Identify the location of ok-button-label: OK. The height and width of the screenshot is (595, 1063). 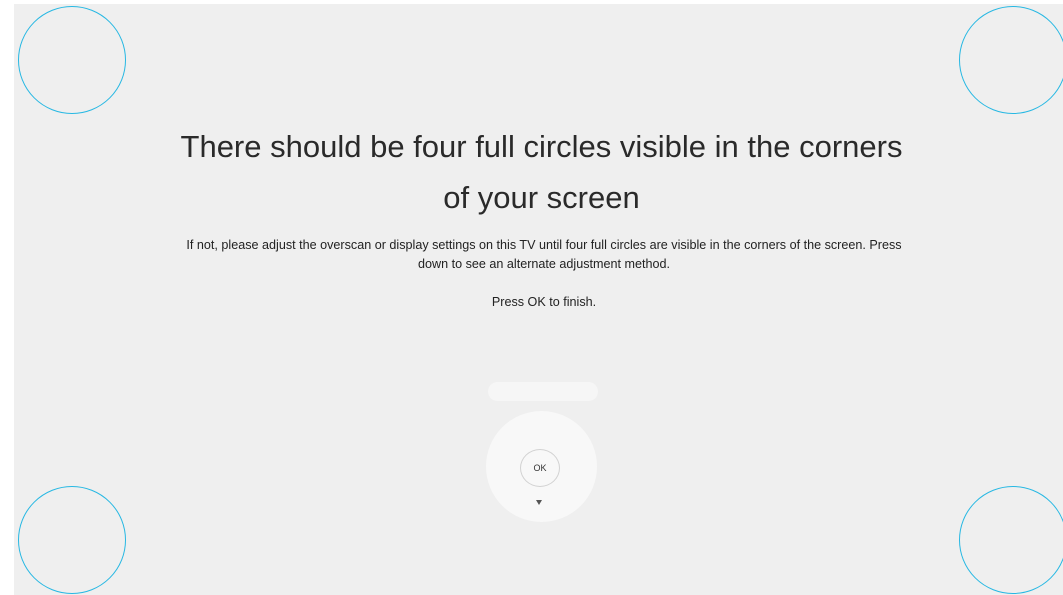
(540, 468).